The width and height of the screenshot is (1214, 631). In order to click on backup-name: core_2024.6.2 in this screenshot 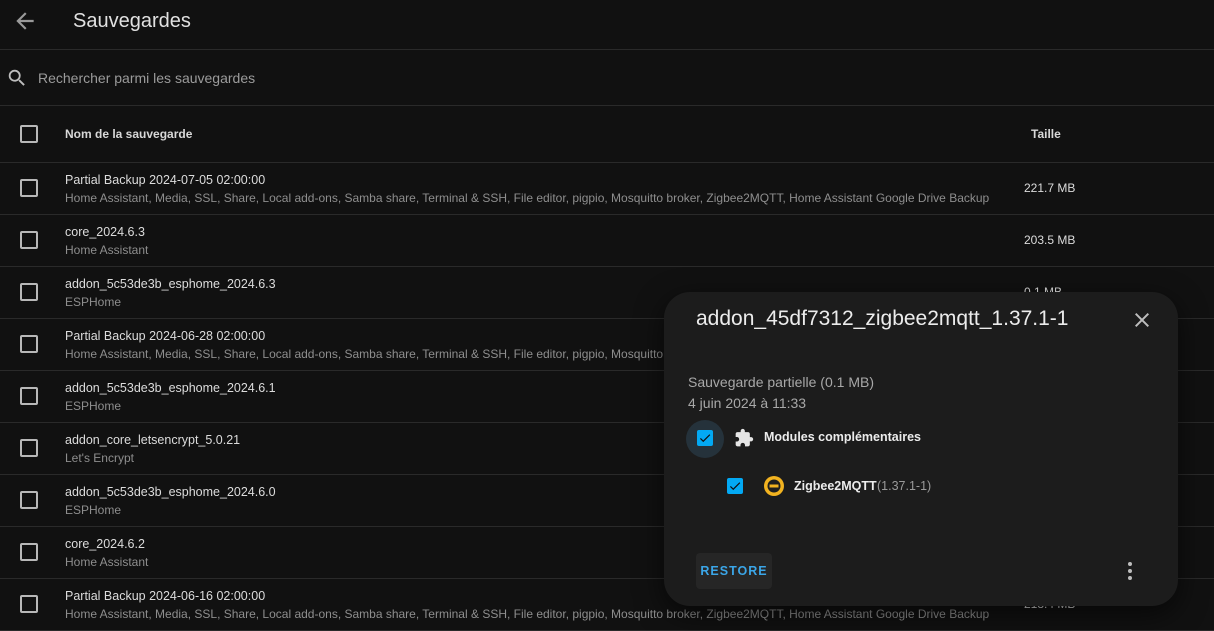, I will do `click(105, 544)`.